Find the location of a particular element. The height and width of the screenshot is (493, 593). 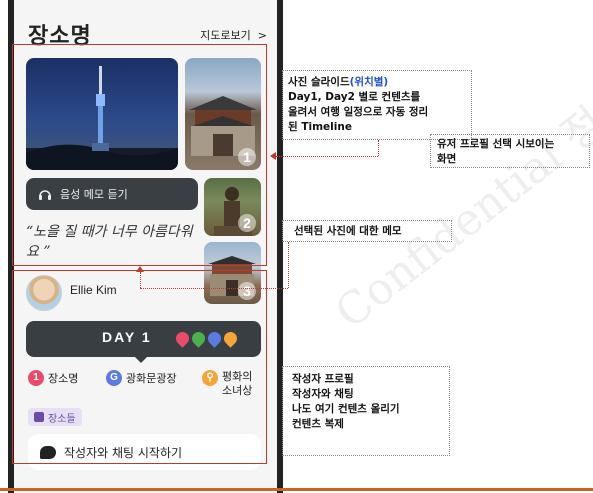

map-view-link: 지도로보기 > is located at coordinates (233, 35).